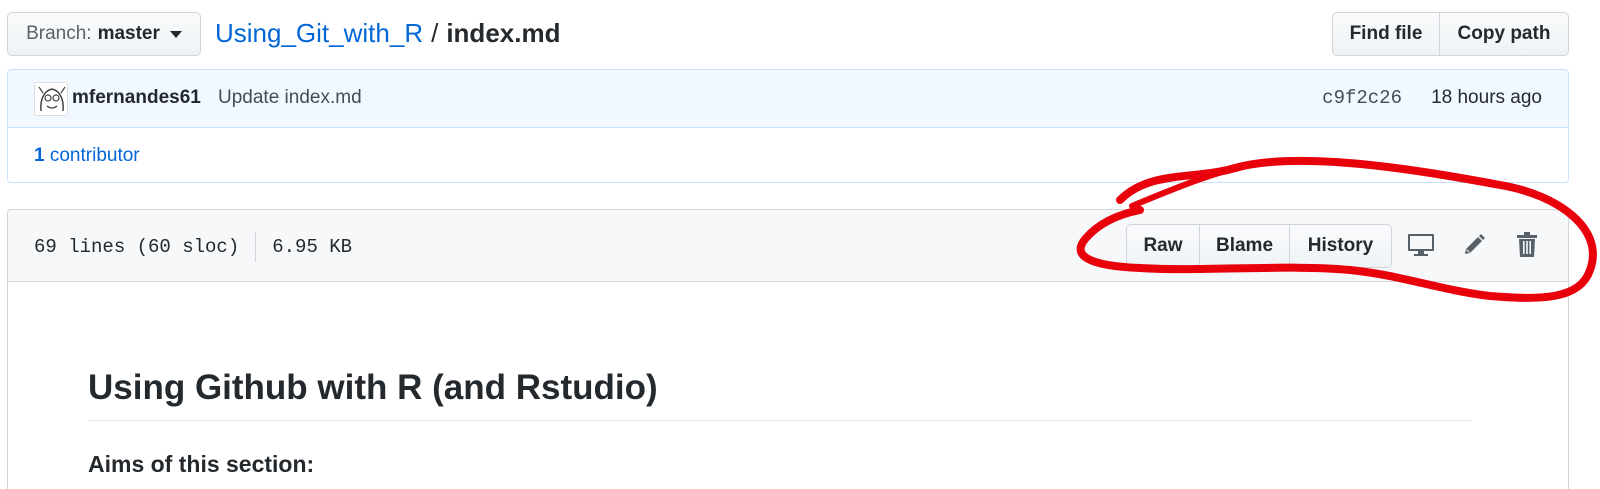 The image size is (1600, 489). Describe the element at coordinates (137, 247) in the screenshot. I see `file-line-count: 69 lines (60 sloc)` at that location.